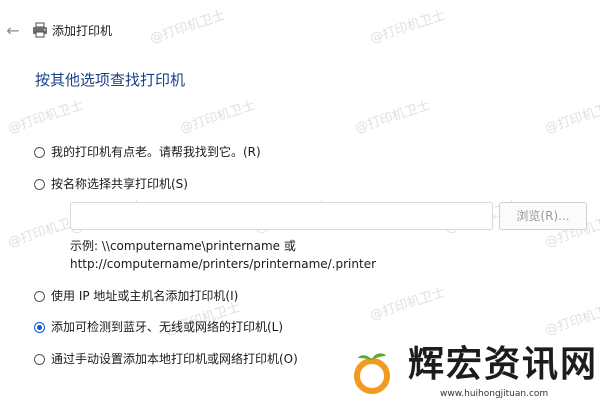 The width and height of the screenshot is (600, 406). I want to click on option-ip-address: 使用 IP 地址或主机名添加打印机(I), so click(136, 296).